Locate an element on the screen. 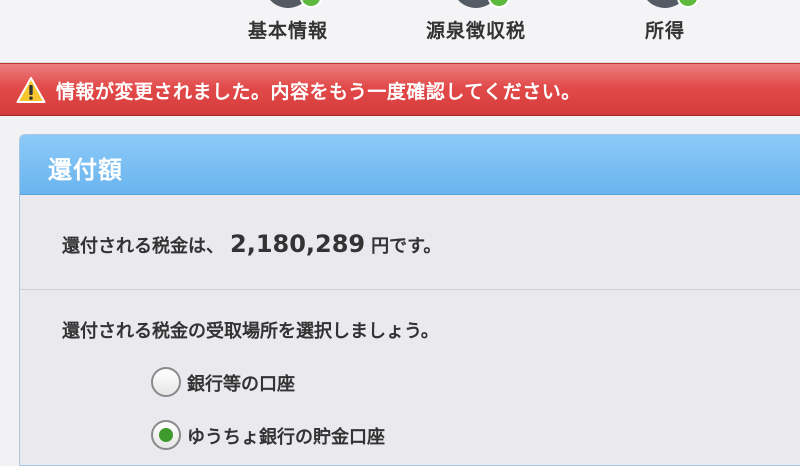  refund-suffix: 円です。 is located at coordinates (406, 246).